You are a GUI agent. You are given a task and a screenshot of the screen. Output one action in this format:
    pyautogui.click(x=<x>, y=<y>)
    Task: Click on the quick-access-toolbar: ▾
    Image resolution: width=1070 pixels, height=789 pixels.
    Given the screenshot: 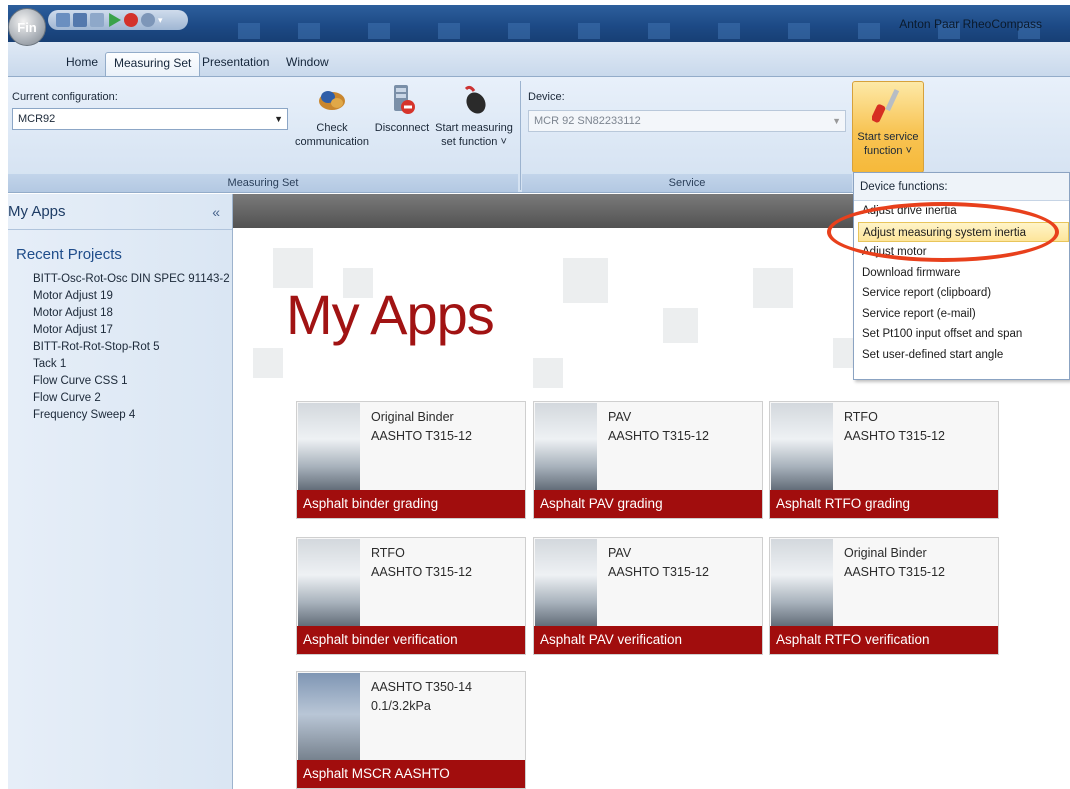 What is the action you would take?
    pyautogui.click(x=118, y=20)
    